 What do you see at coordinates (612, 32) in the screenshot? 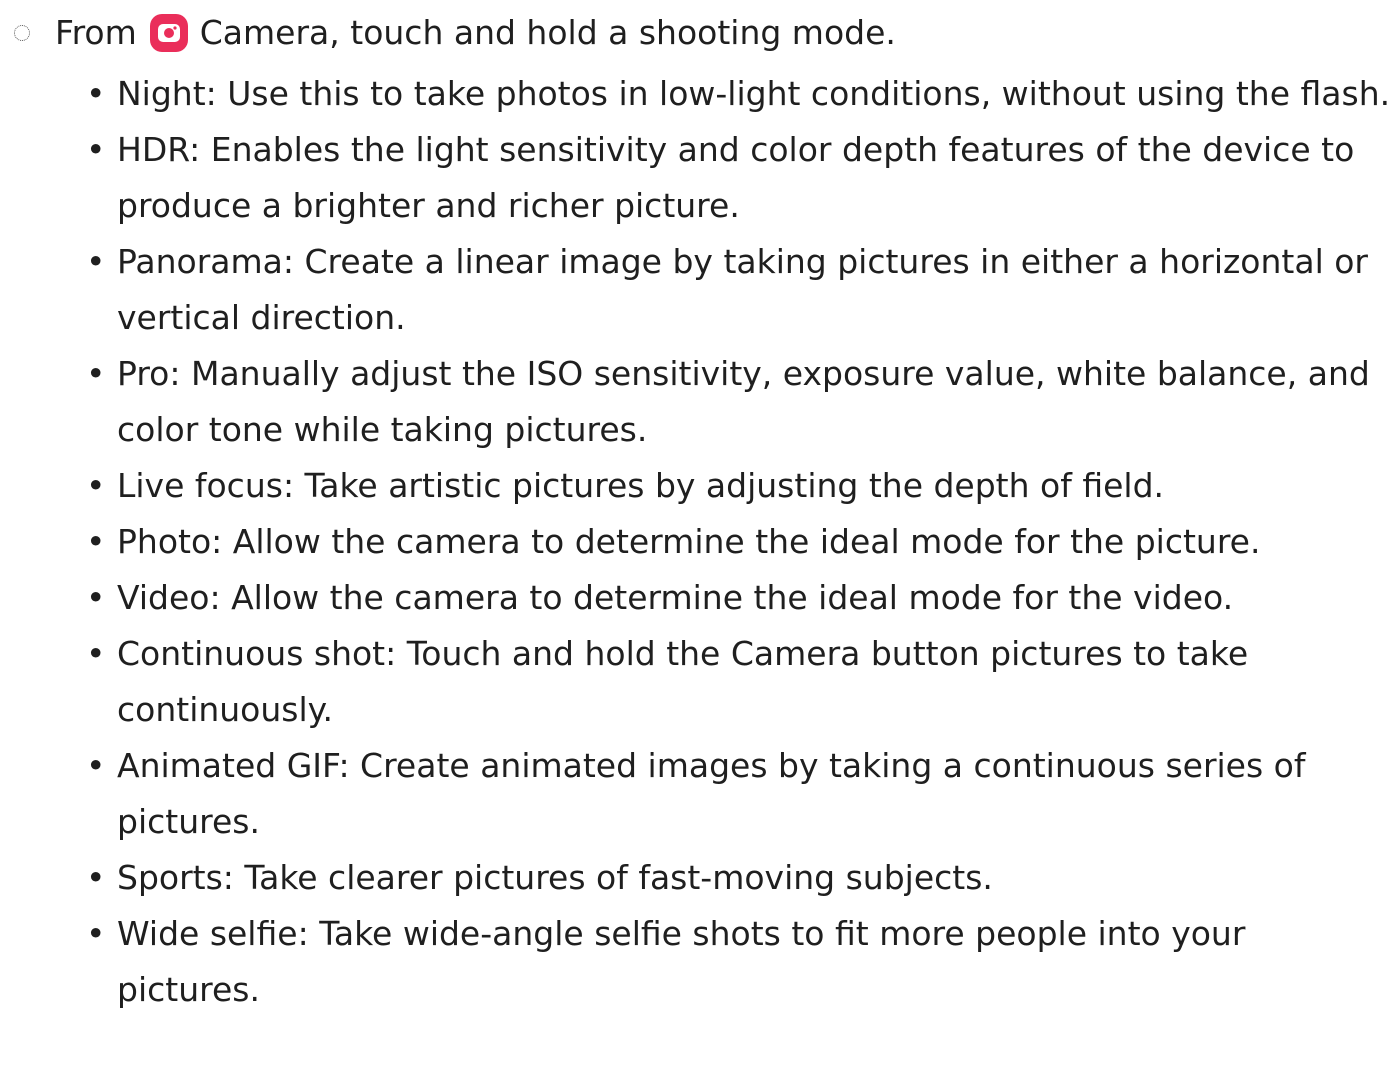
I see `intro-suffix: , touch and hold a shooting mode.` at bounding box center [612, 32].